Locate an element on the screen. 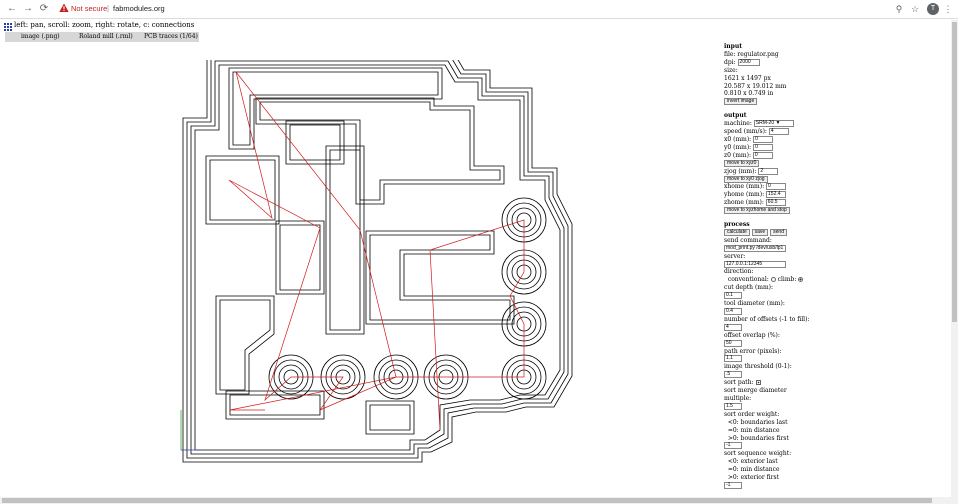 This screenshot has width=958, height=504. tab-roland-mill: Roland mill (.rml) is located at coordinates (106, 36).